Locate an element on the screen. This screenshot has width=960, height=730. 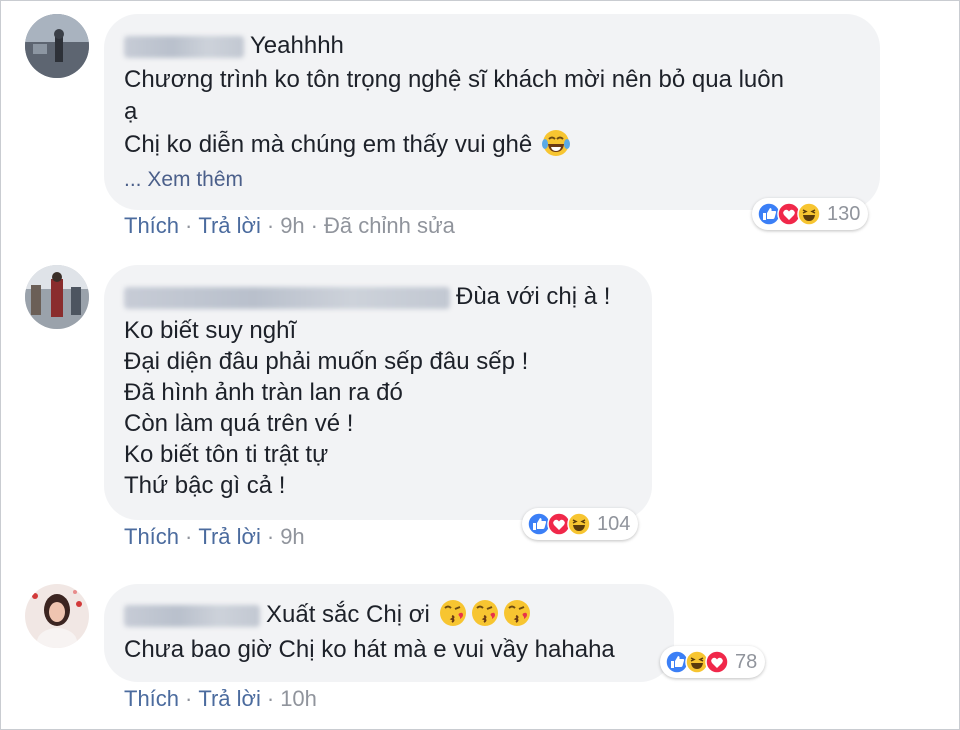
reaction-summary: 104 is located at coordinates (580, 524).